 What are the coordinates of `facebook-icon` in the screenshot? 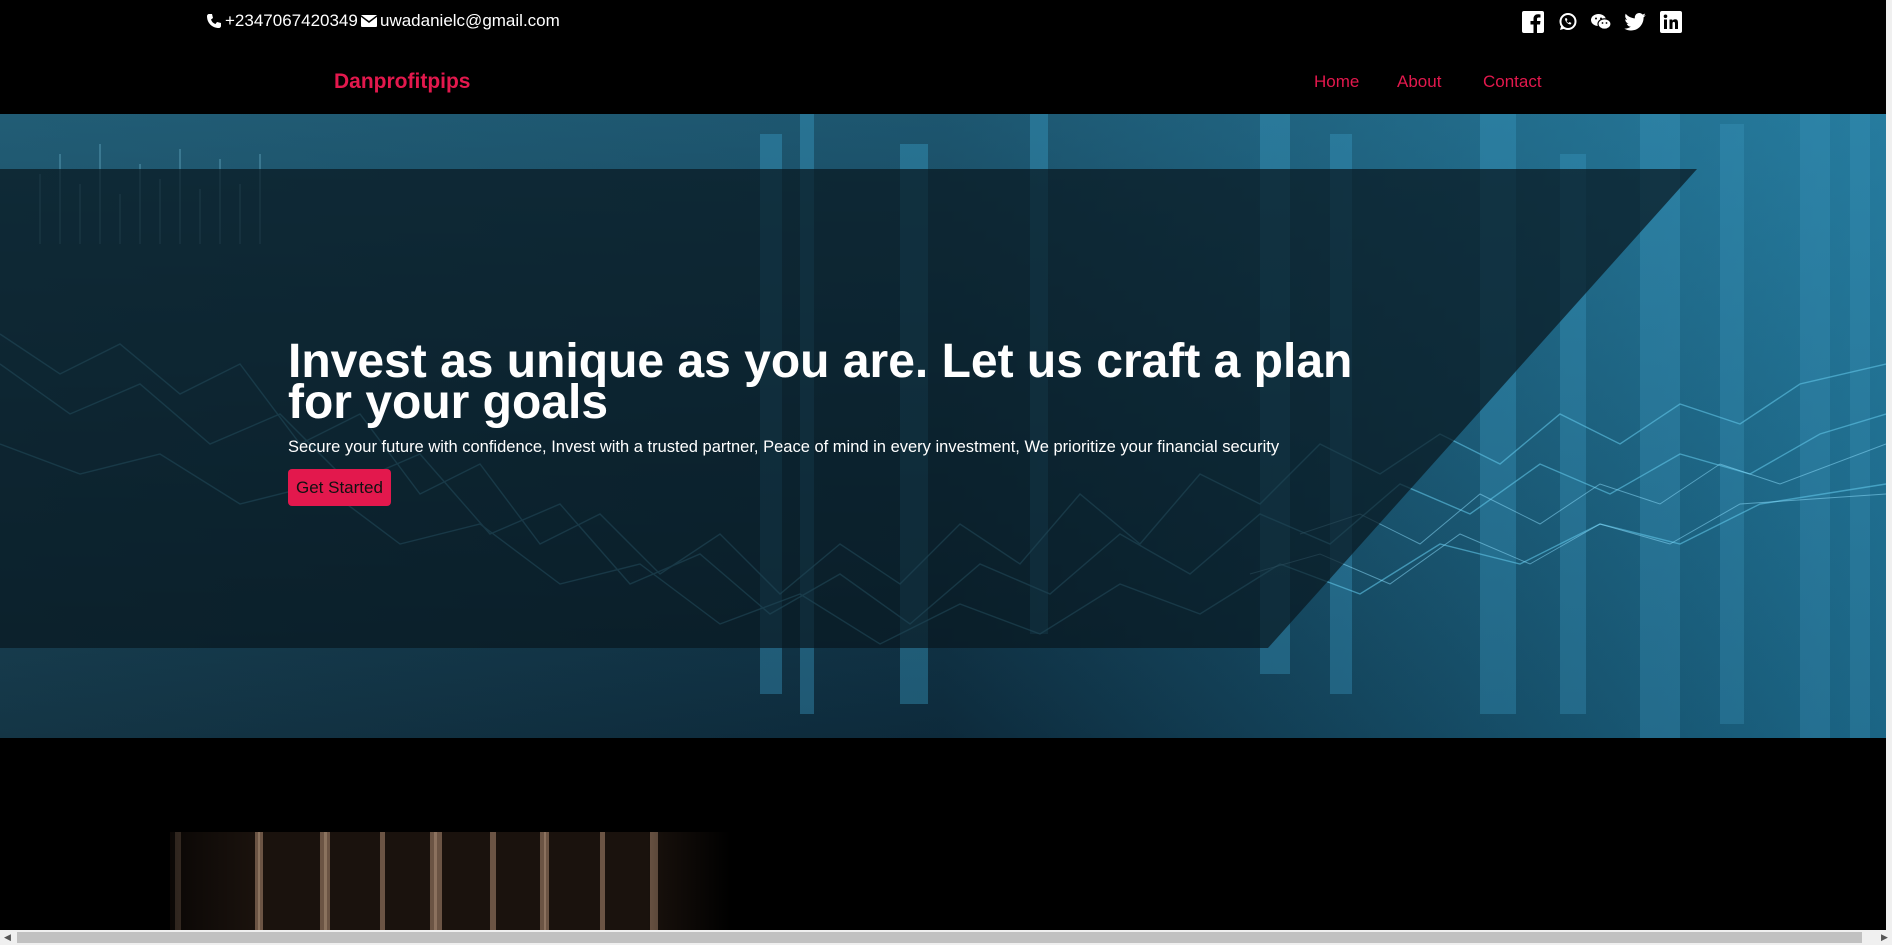 It's located at (1533, 22).